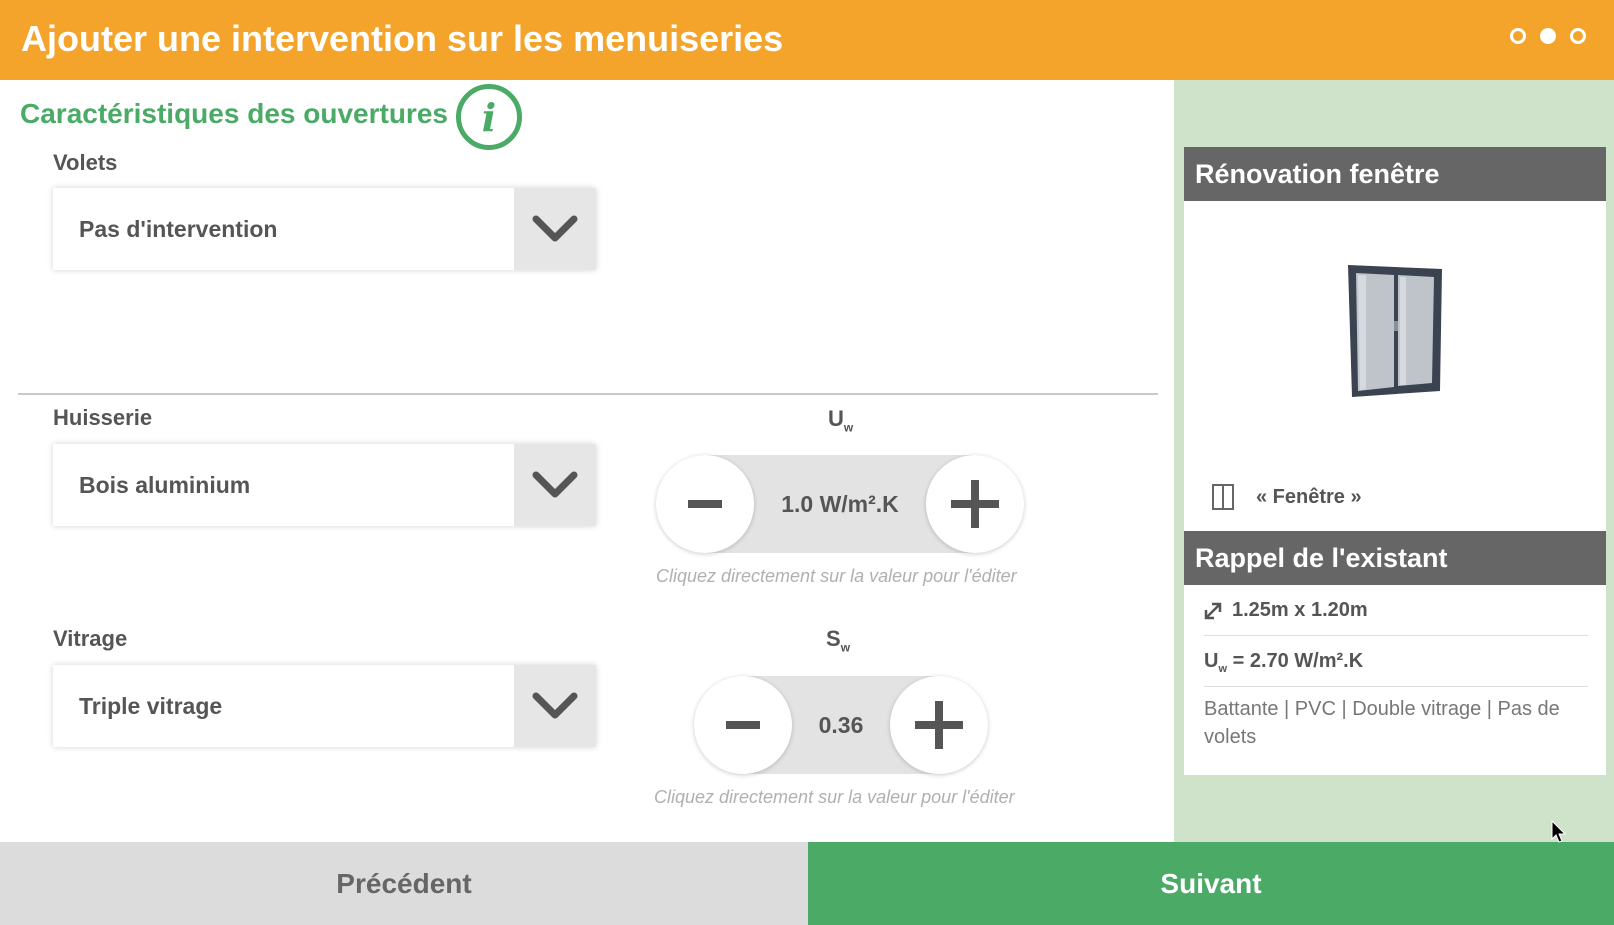 The image size is (1614, 925). What do you see at coordinates (1396, 661) in the screenshot?
I see `existing-uw-row: Uw = 2.70 W/m².K` at bounding box center [1396, 661].